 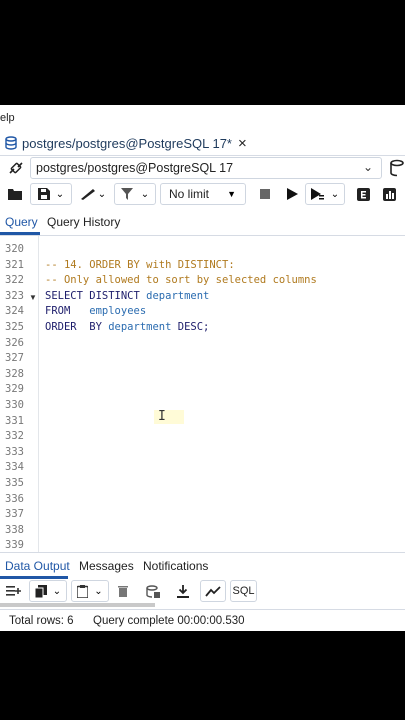 I want to click on tab-notifications: Notifications, so click(x=175, y=566).